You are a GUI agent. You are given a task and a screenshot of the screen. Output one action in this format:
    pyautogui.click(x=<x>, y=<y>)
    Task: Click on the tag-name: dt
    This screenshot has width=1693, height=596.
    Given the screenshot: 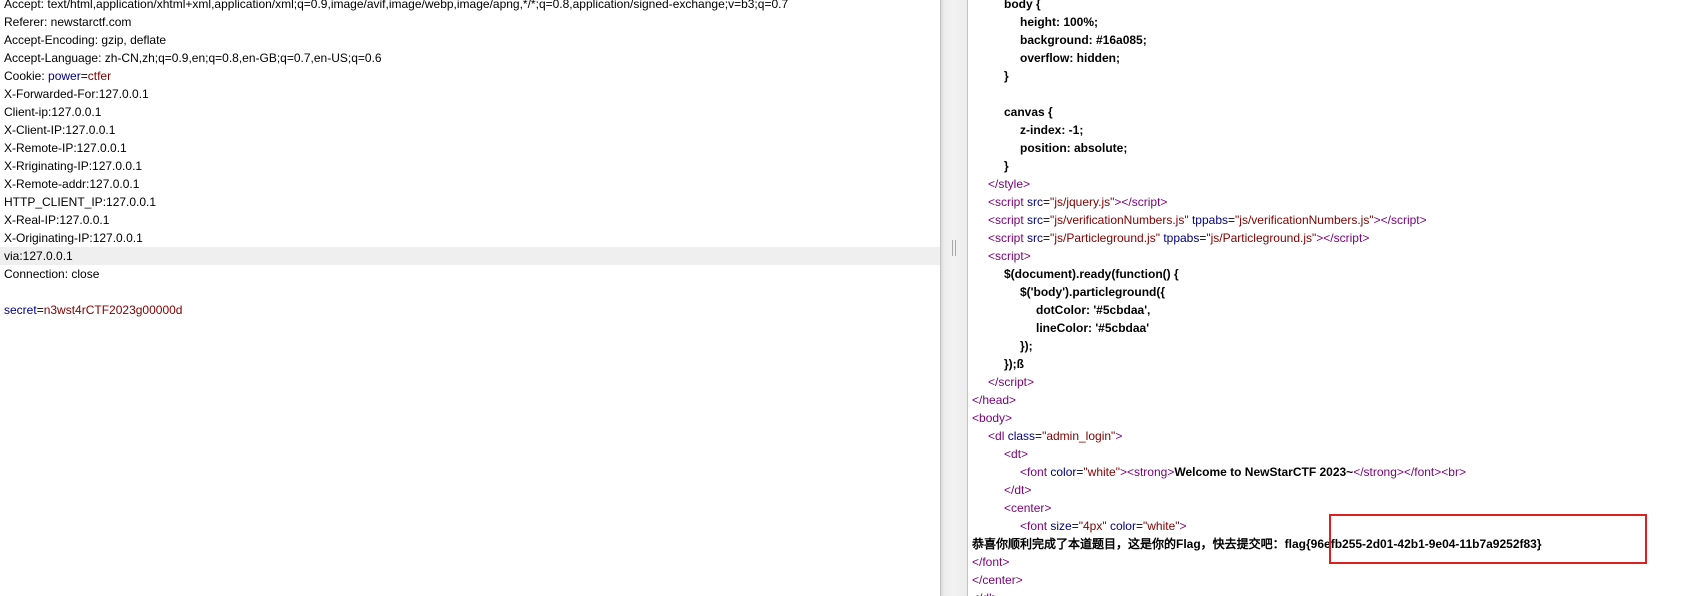 What is the action you would take?
    pyautogui.click(x=1016, y=454)
    